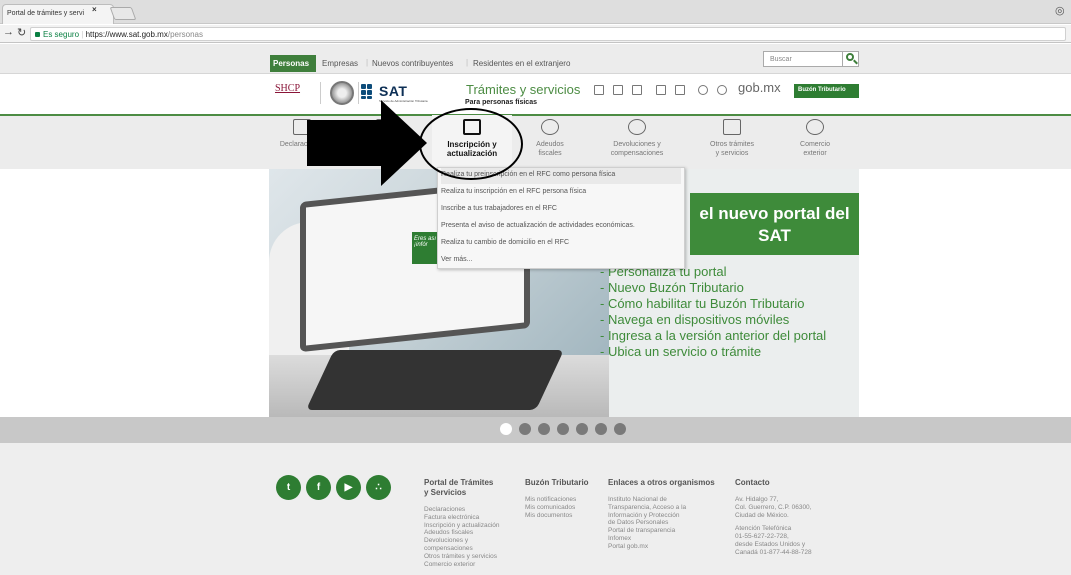 The height and width of the screenshot is (575, 1071). Describe the element at coordinates (462, 533) in the screenshot. I see `footer-link: Adeudos fiscales` at that location.